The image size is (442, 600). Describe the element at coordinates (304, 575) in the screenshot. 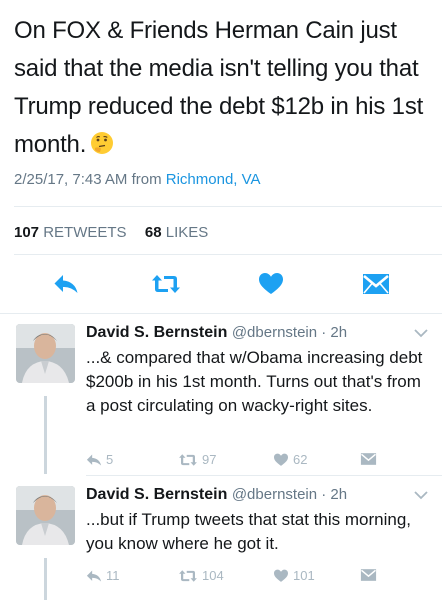

I see `like-count: 101` at that location.